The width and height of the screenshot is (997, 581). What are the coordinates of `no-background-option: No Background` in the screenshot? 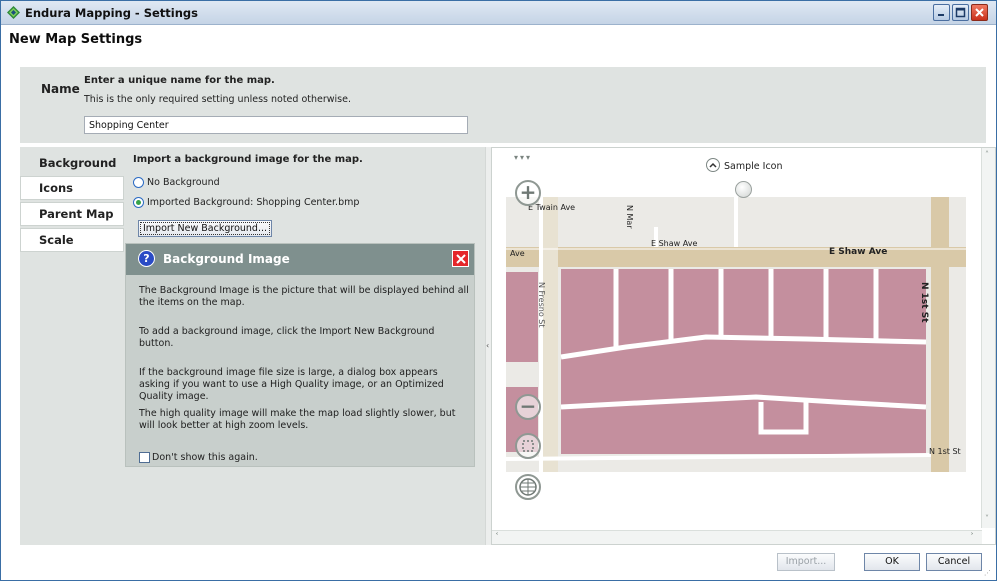 It's located at (176, 182).